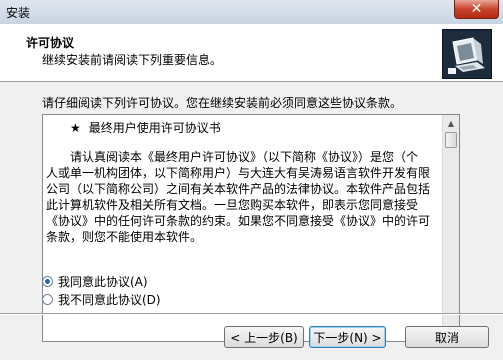 Image resolution: width=503 pixels, height=360 pixels. What do you see at coordinates (124, 237) in the screenshot?
I see `license-line: 条款，则您不能使用本软件。` at bounding box center [124, 237].